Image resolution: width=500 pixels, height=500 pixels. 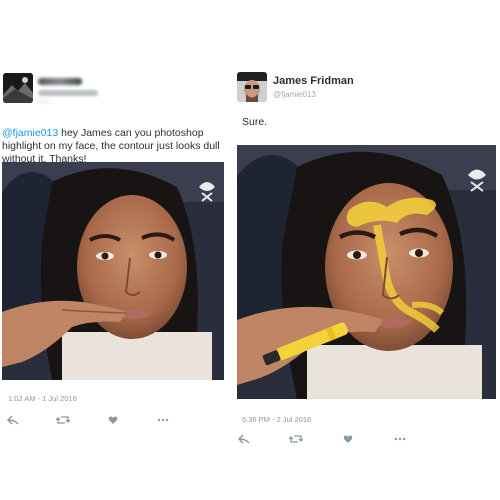 I want to click on tweet-timestamp: 5:36 PM - 2 Jul 2016, so click(x=276, y=419).